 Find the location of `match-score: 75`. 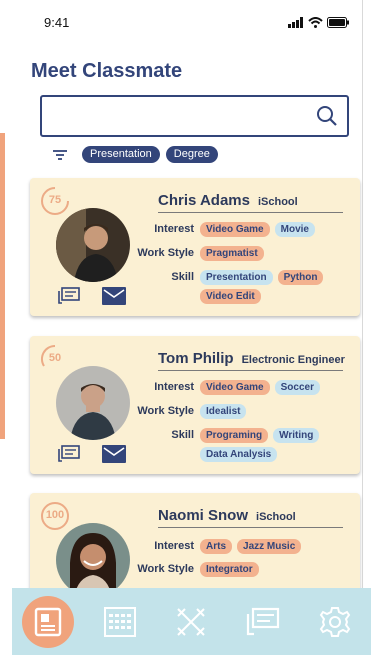

match-score: 75 is located at coordinates (55, 200).